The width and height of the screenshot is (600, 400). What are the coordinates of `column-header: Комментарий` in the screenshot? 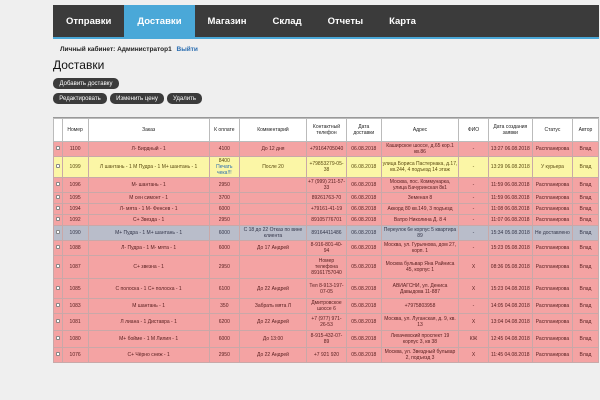 It's located at (272, 130).